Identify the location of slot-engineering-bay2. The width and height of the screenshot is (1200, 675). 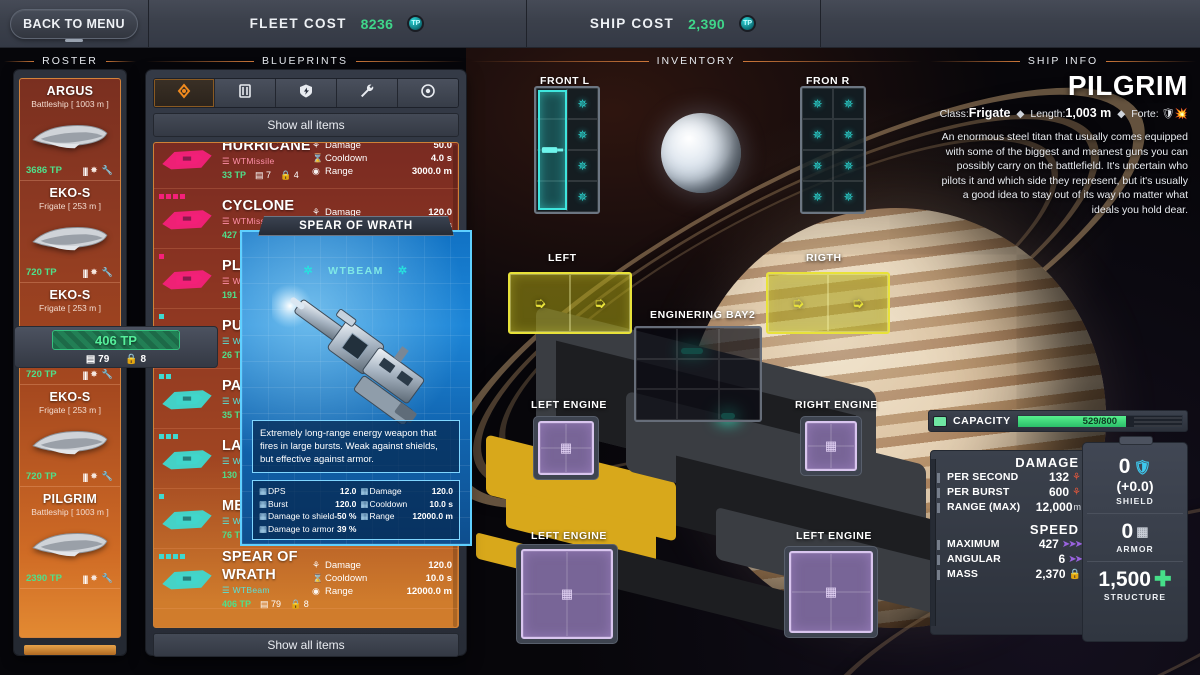
(698, 374).